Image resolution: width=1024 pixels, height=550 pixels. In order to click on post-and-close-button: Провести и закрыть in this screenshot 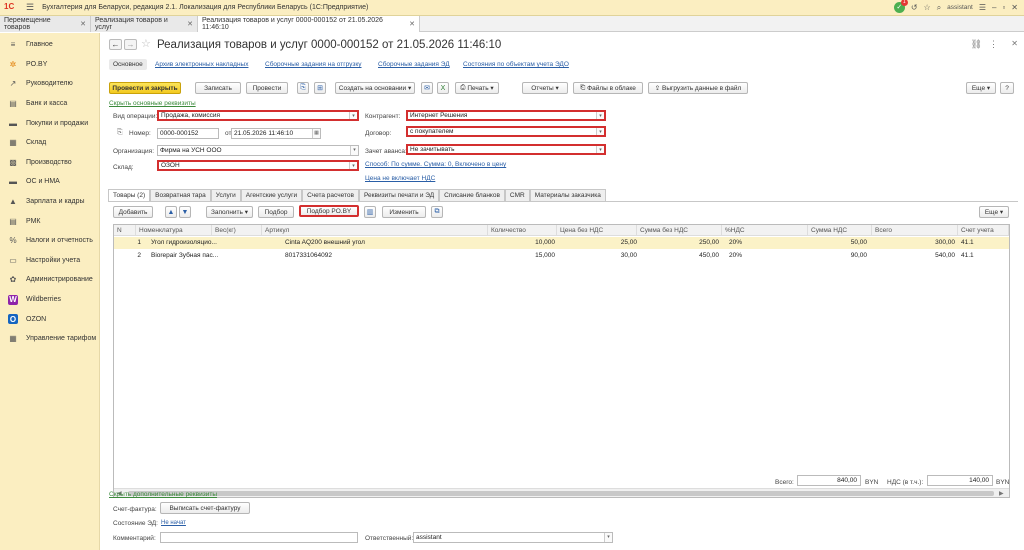, I will do `click(145, 88)`.